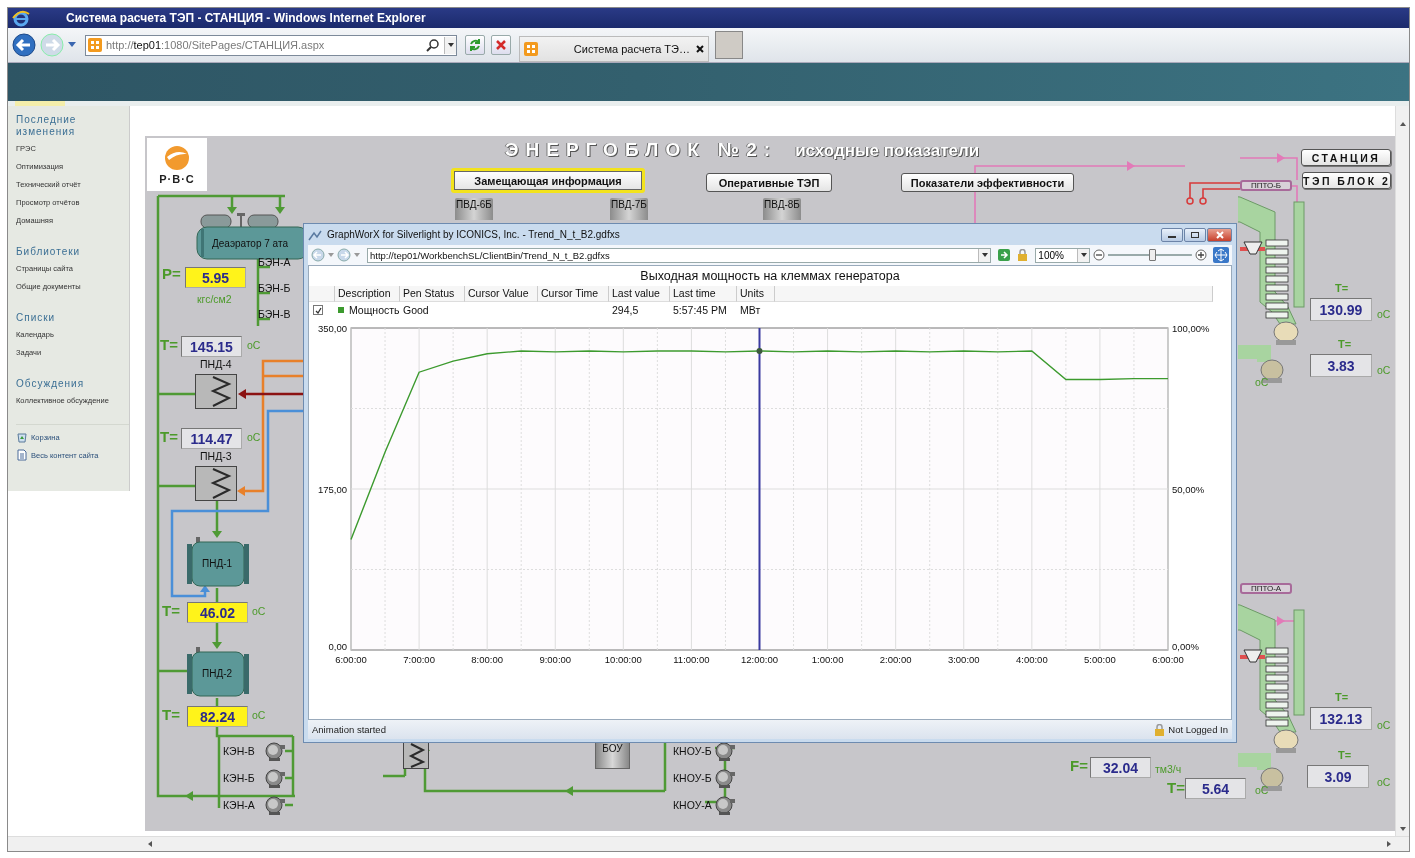  Describe the element at coordinates (332, 328) in the screenshot. I see `axis-tick-label: 350,00` at that location.